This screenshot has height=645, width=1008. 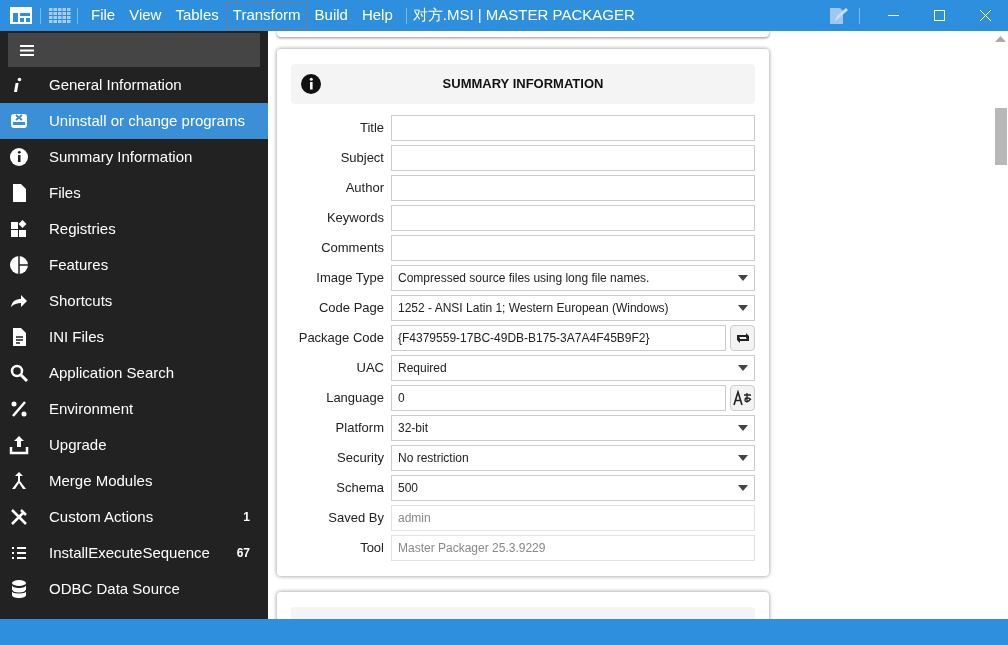 What do you see at coordinates (1000, 39) in the screenshot?
I see `scroll-up-icon` at bounding box center [1000, 39].